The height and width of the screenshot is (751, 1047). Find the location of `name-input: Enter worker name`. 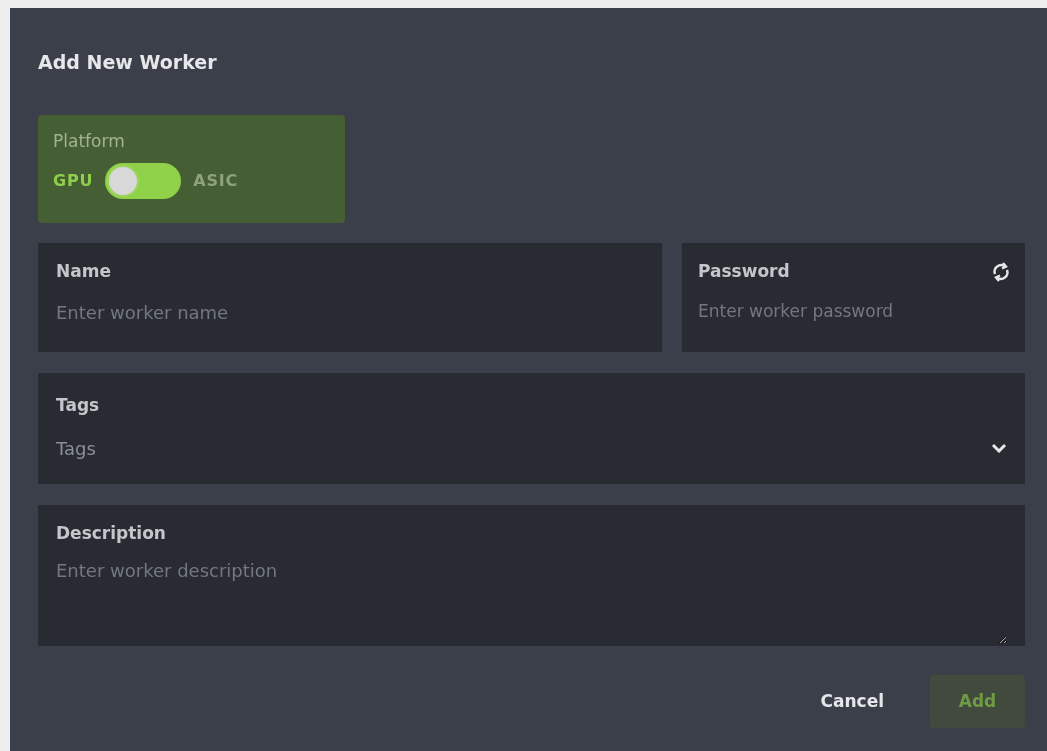

name-input: Enter worker name is located at coordinates (350, 312).